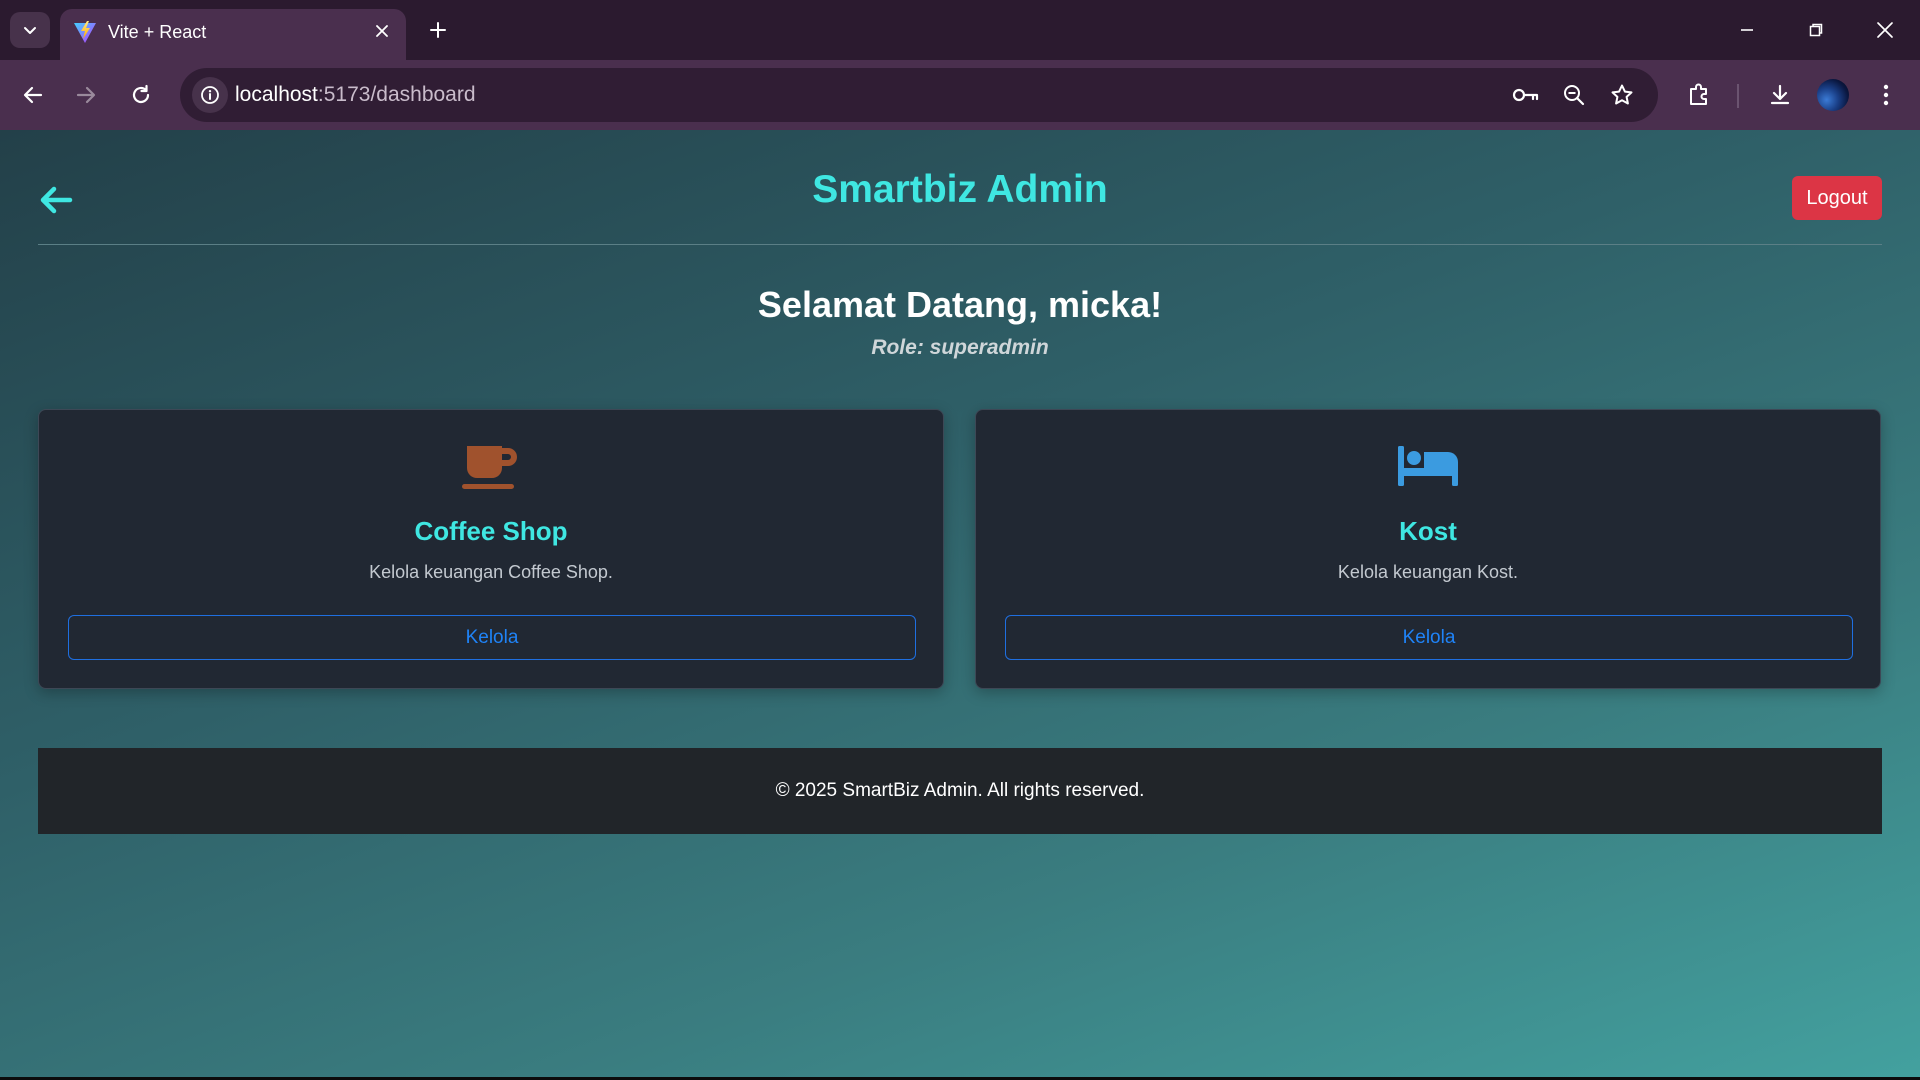 This screenshot has width=1920, height=1080. What do you see at coordinates (1428, 531) in the screenshot?
I see `card-title: Kost` at bounding box center [1428, 531].